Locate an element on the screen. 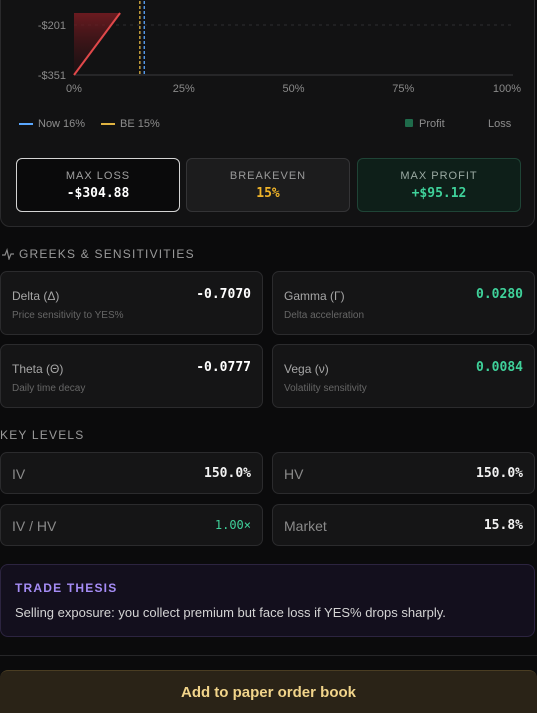 This screenshot has width=537, height=713. gamma-desc: Delta acceleration is located at coordinates (324, 315).